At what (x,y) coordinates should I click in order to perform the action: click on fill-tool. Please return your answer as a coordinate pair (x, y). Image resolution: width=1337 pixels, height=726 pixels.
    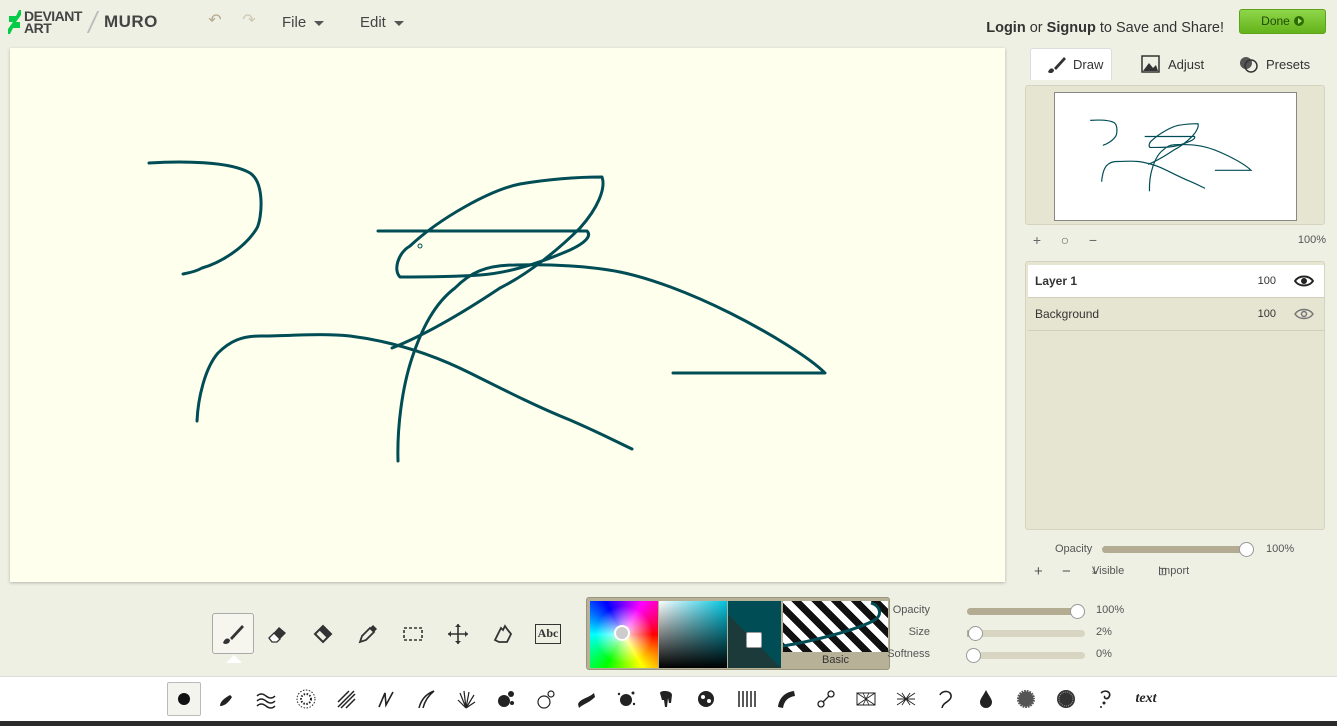
    Looking at the image, I should click on (323, 633).